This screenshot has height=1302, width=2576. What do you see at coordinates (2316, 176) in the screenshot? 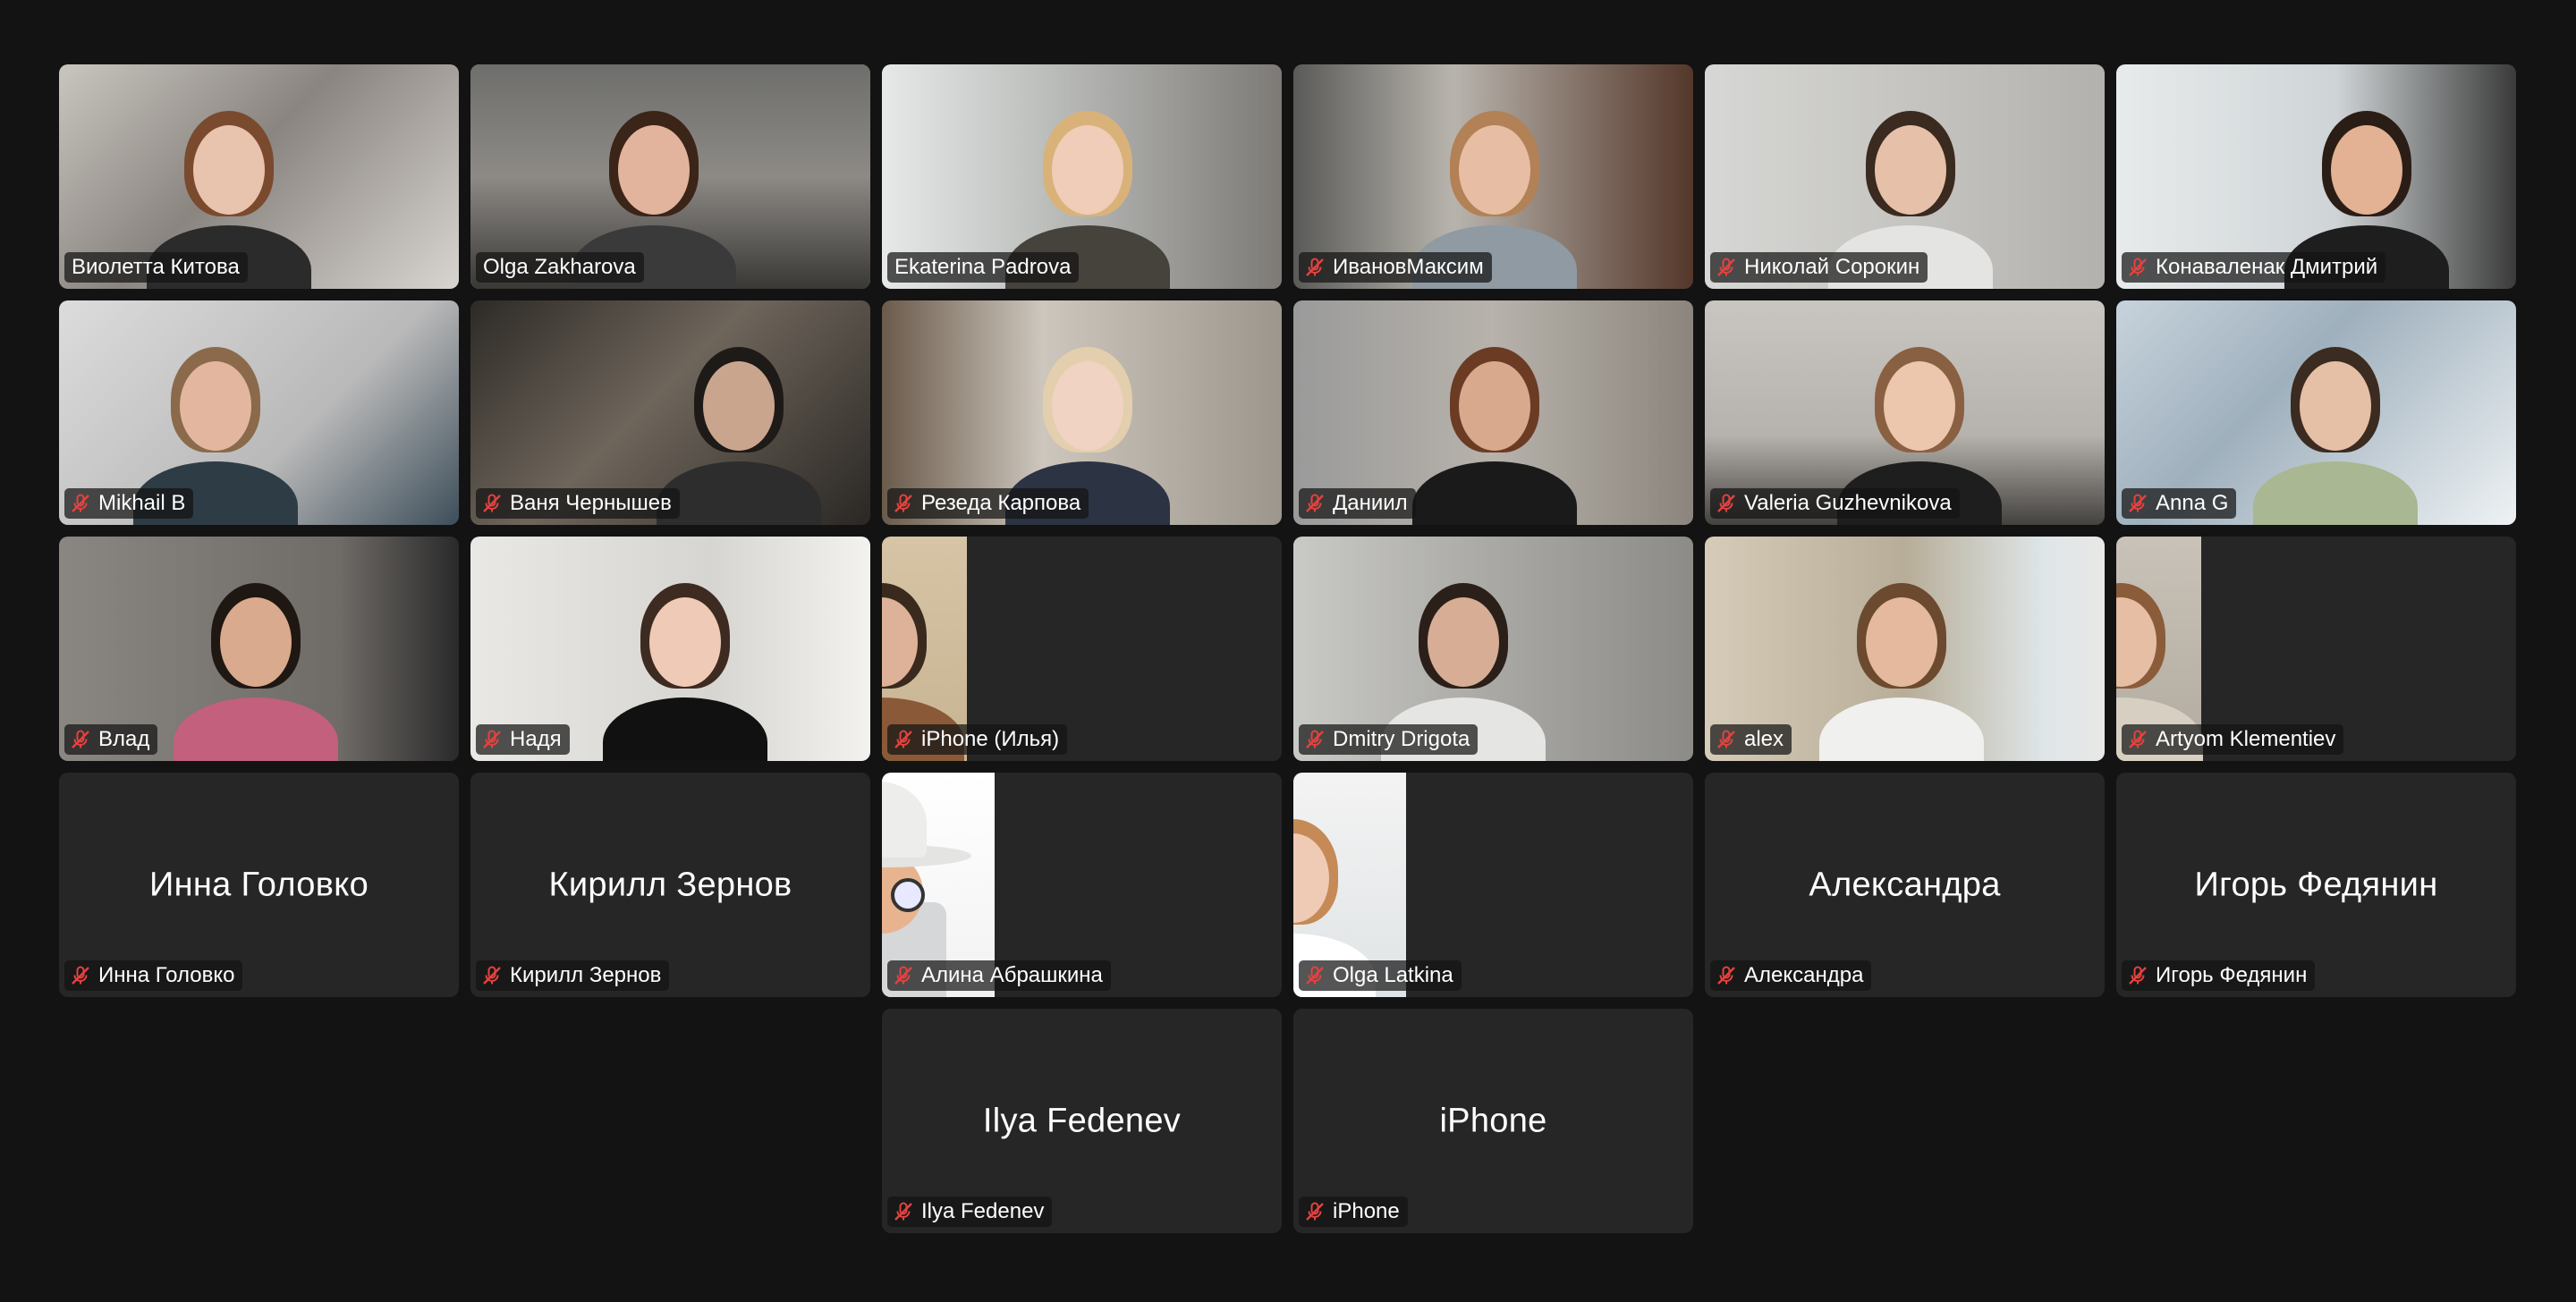
I see `participant-tile: Конаваленак Дмитрий` at bounding box center [2316, 176].